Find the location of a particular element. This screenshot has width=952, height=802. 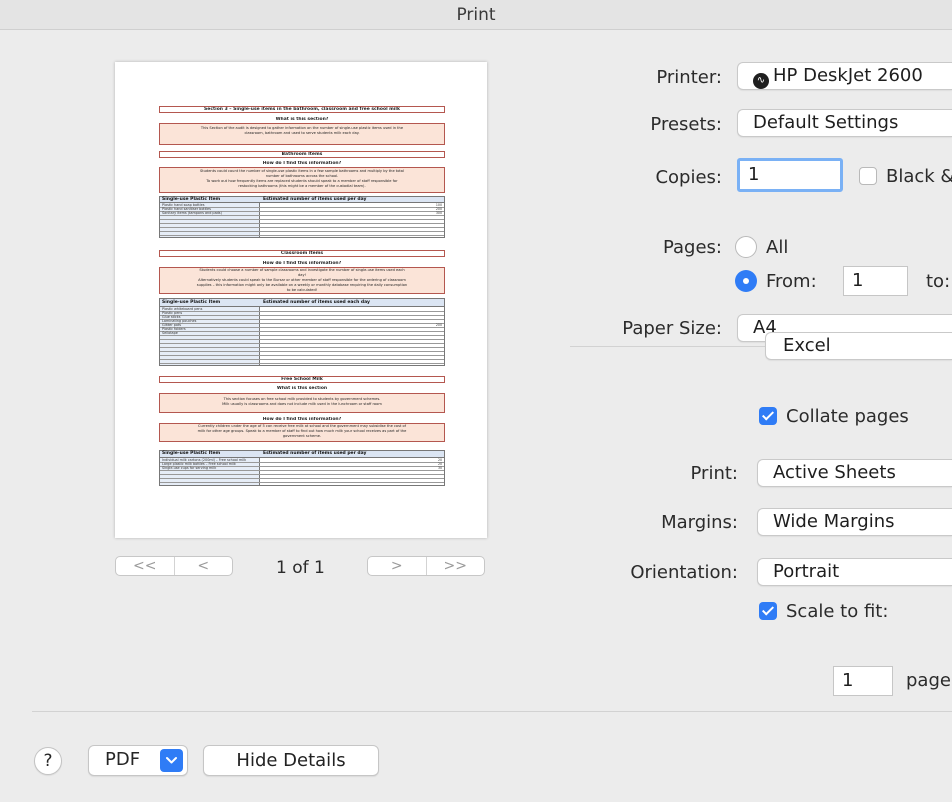

pages-all-radio is located at coordinates (746, 247).